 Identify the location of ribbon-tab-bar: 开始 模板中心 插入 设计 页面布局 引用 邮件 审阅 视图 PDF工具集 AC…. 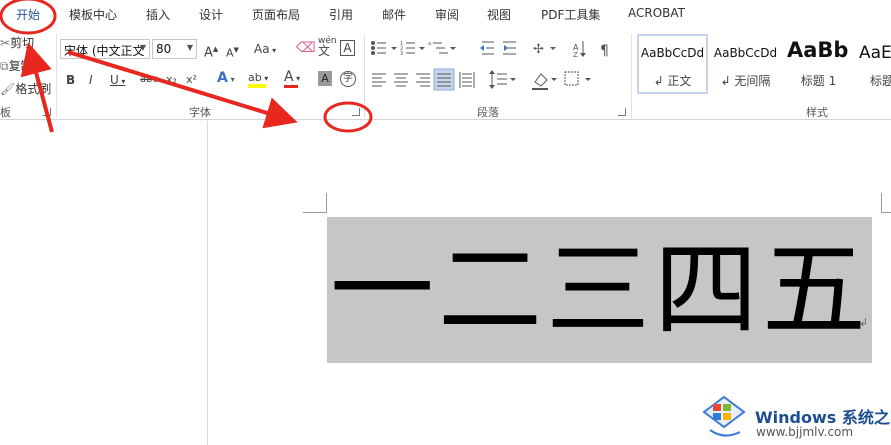
(445, 14).